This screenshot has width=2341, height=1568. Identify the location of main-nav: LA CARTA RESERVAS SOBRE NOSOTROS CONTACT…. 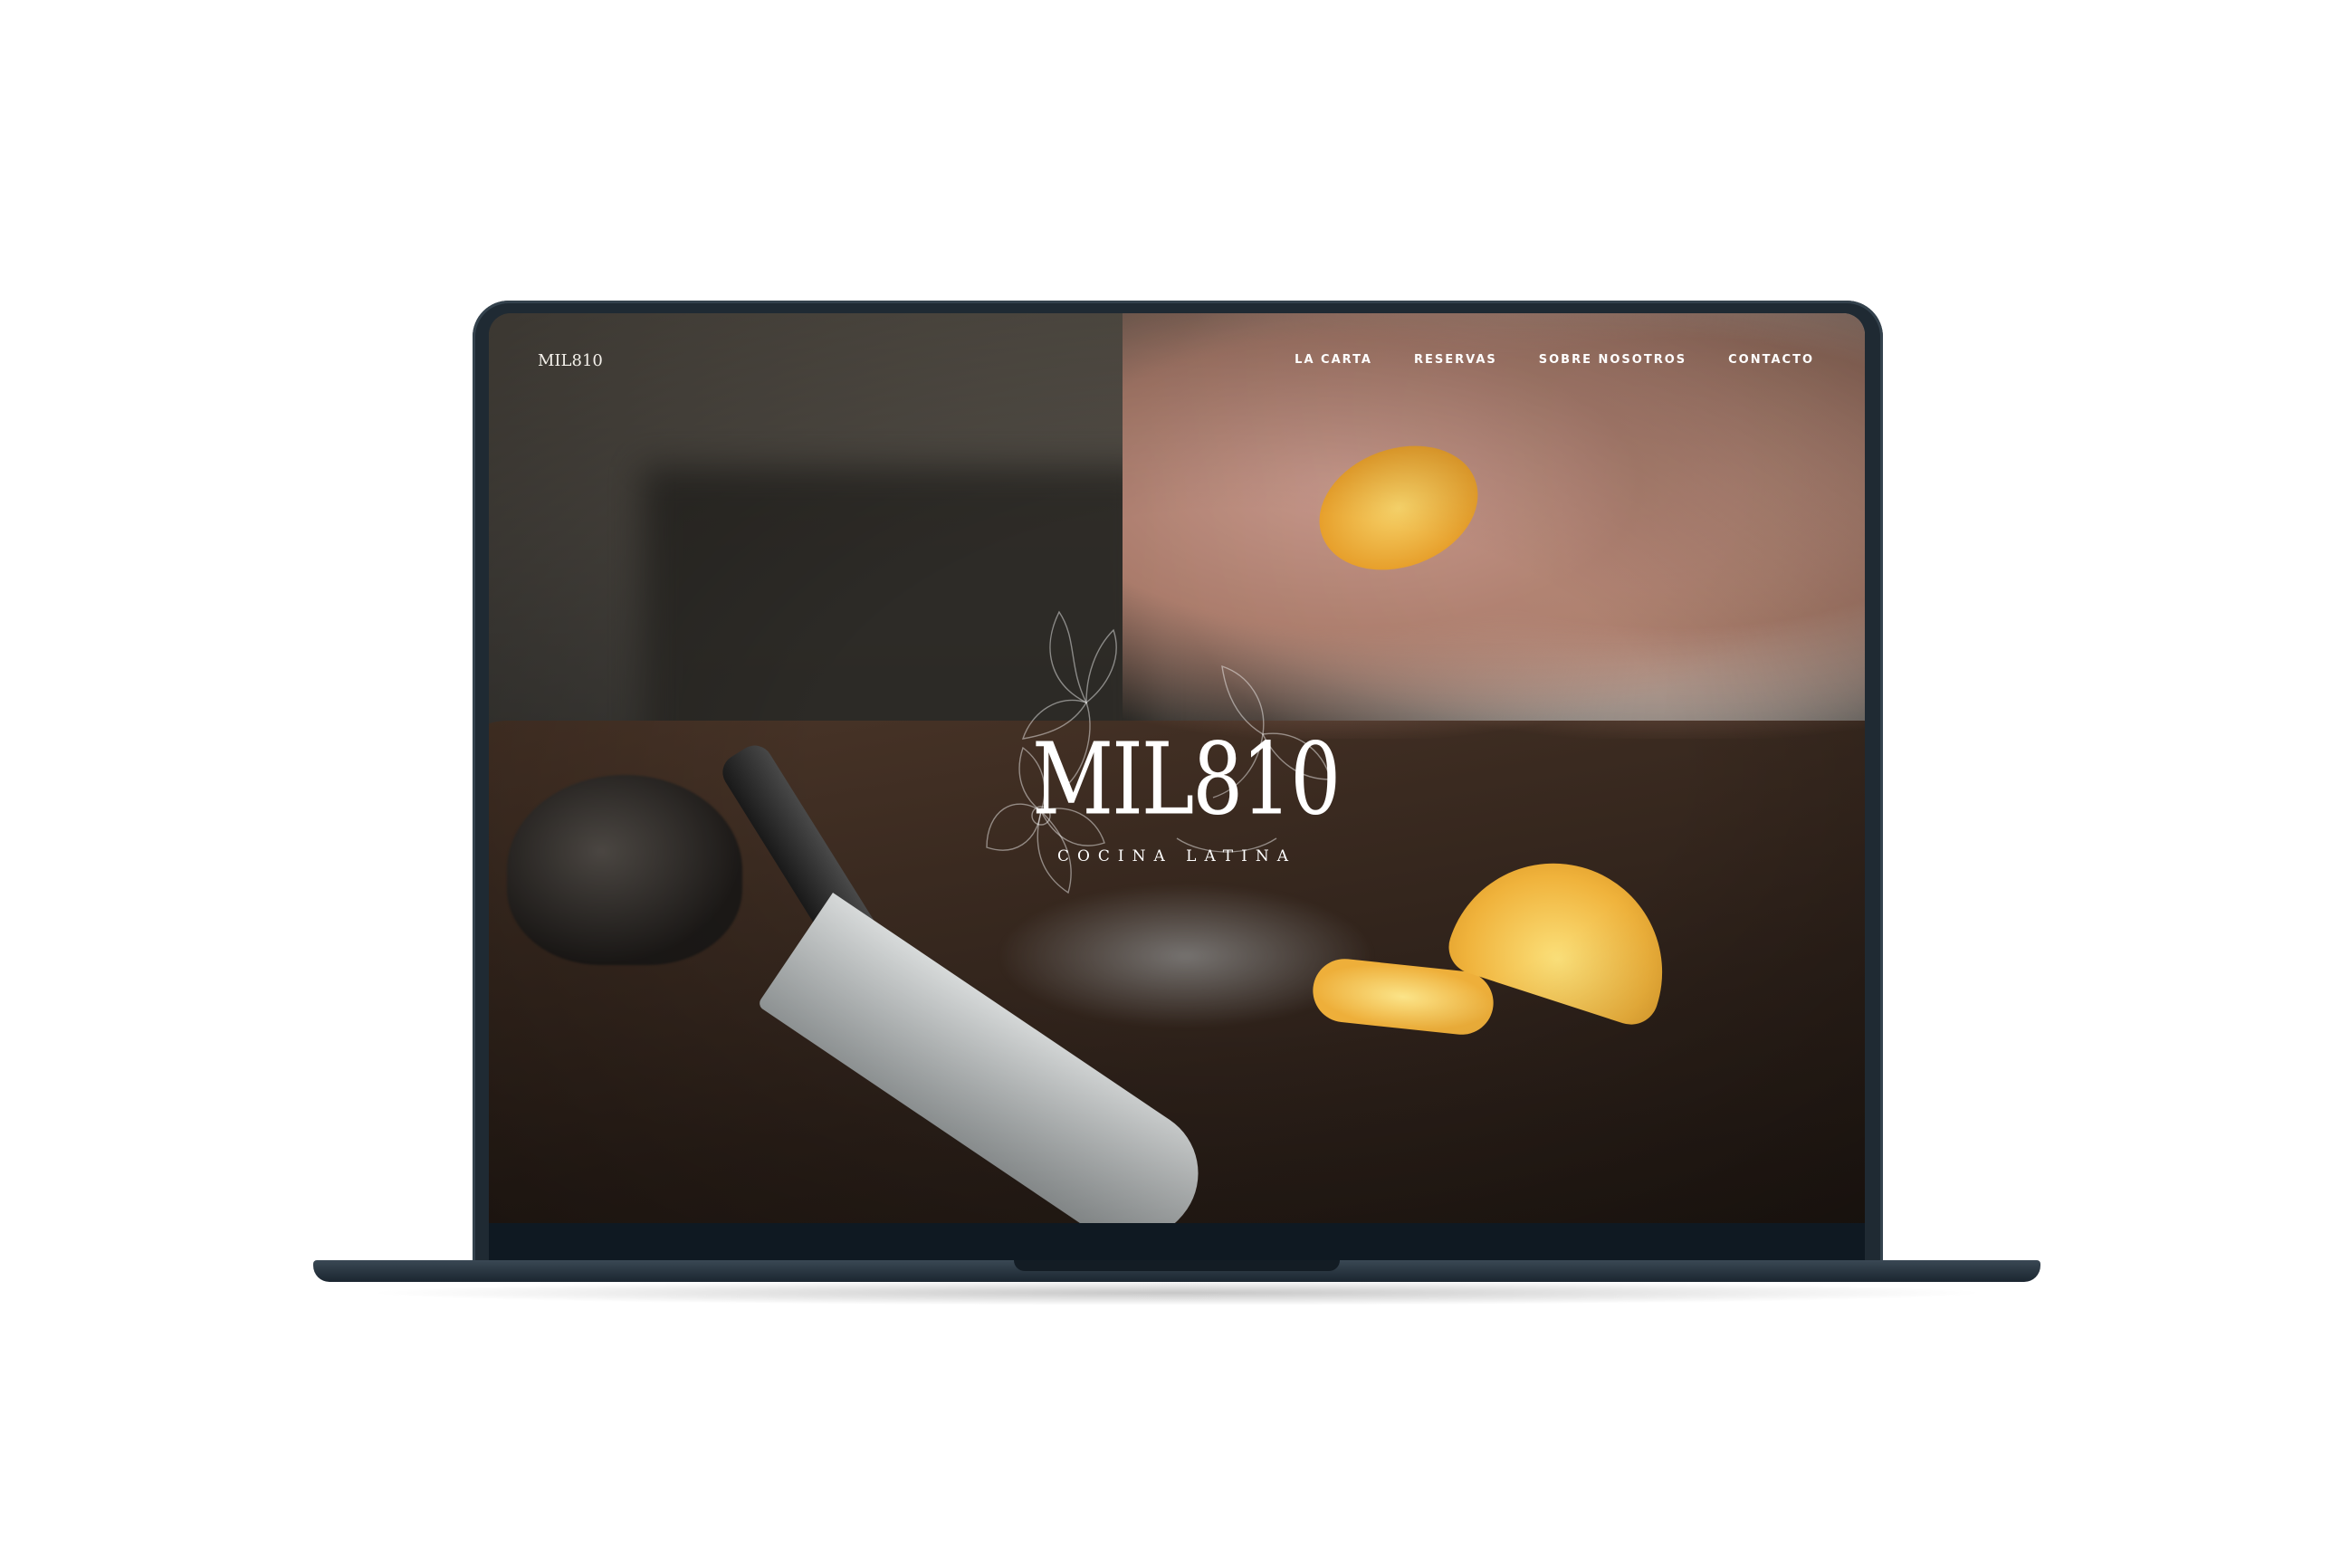
(1554, 360).